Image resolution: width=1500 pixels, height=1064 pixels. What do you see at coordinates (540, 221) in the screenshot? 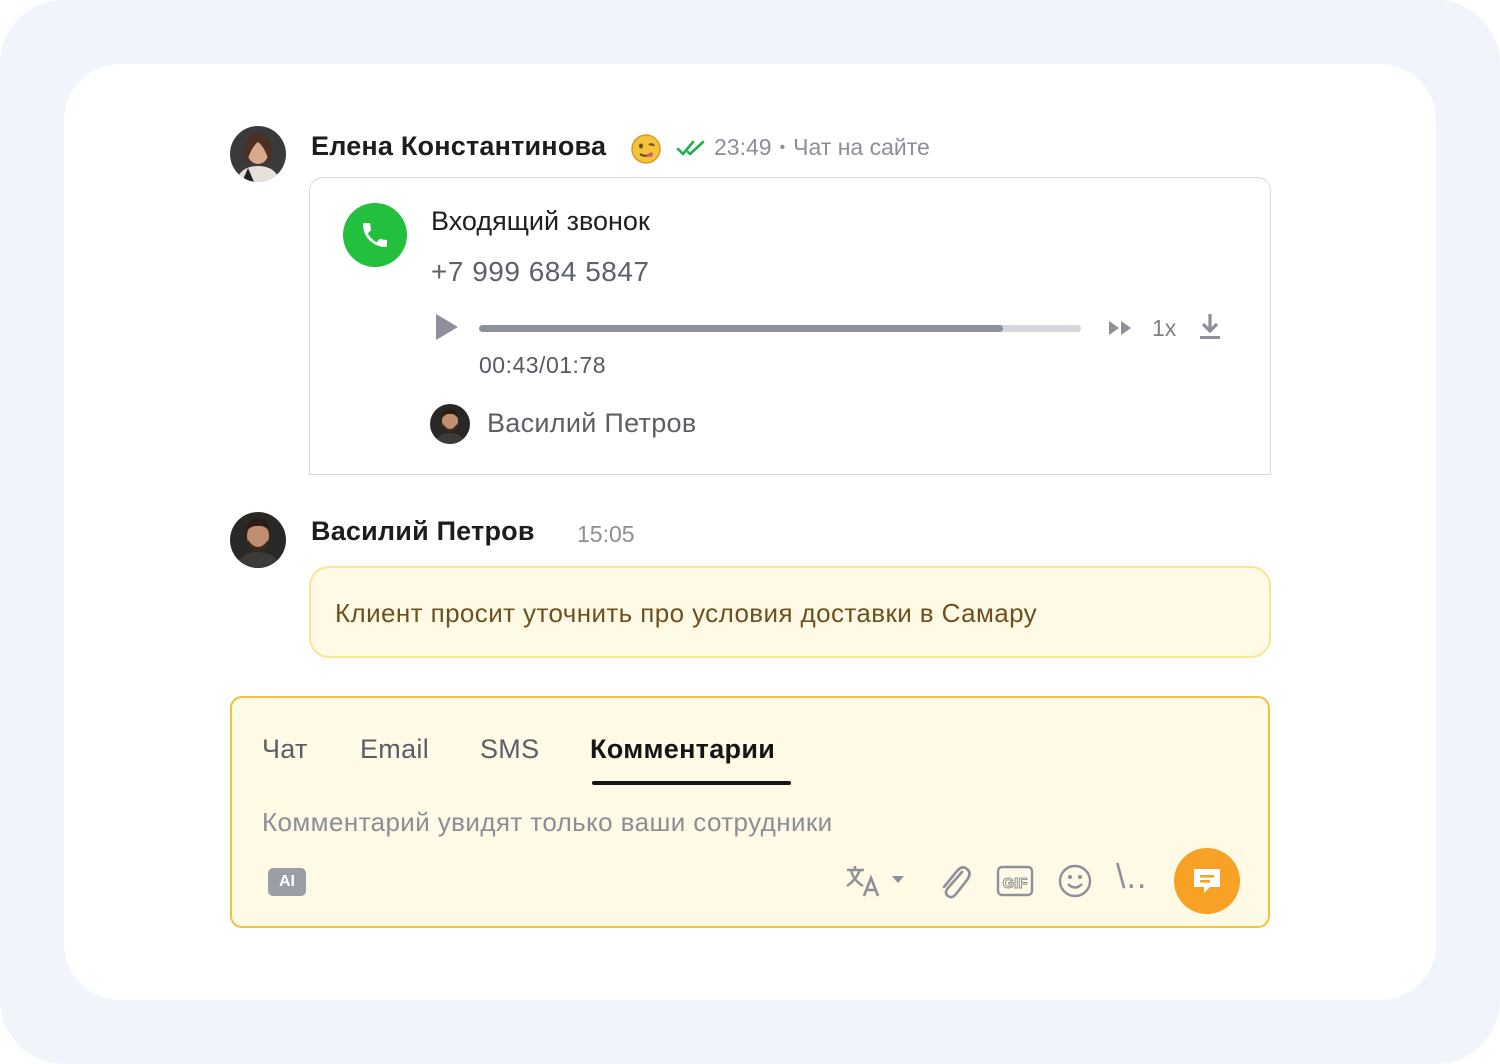
I see `call-title: Входящий звонок` at bounding box center [540, 221].